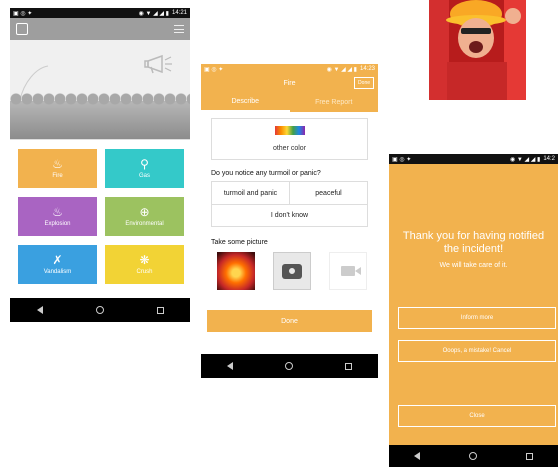 Image resolution: width=558 pixels, height=467 pixels. Describe the element at coordinates (477, 351) in the screenshot. I see `cancel-mistake-button: Ooops, a mistake! Cancel` at that location.